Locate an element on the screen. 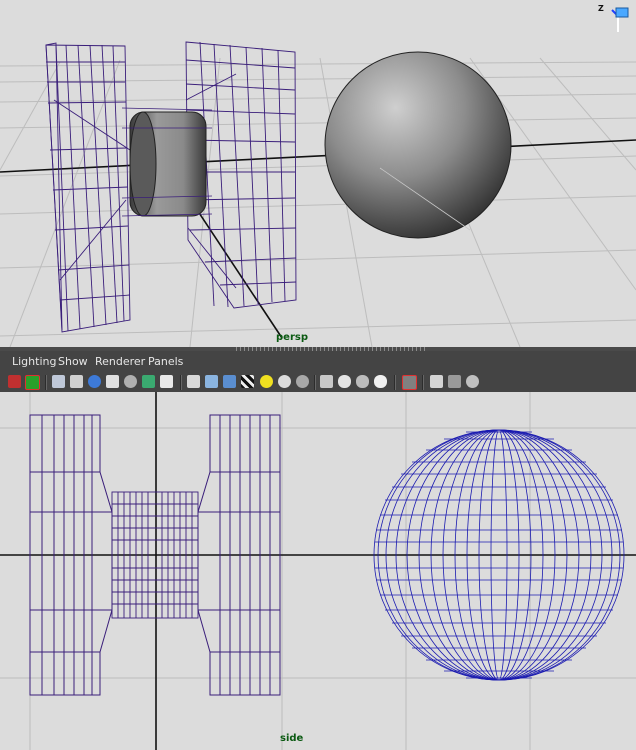 Image resolution: width=636 pixels, height=750 pixels. safe-action-icon is located at coordinates (130, 381).